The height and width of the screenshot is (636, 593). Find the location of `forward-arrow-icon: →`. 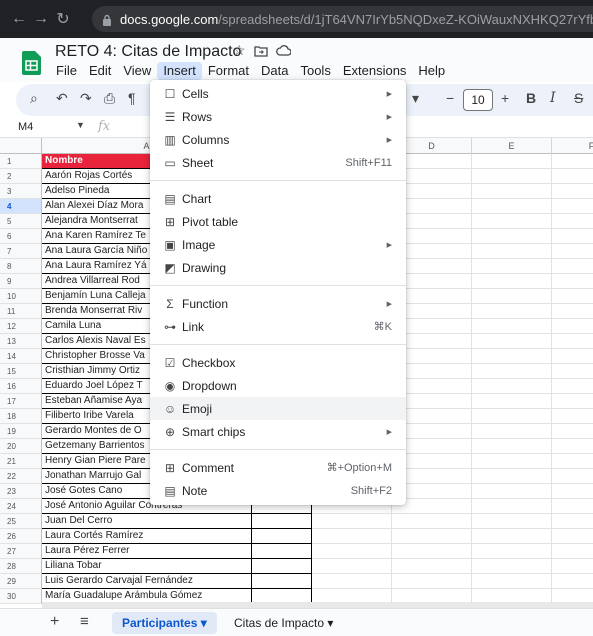

forward-arrow-icon: → is located at coordinates (41, 19).